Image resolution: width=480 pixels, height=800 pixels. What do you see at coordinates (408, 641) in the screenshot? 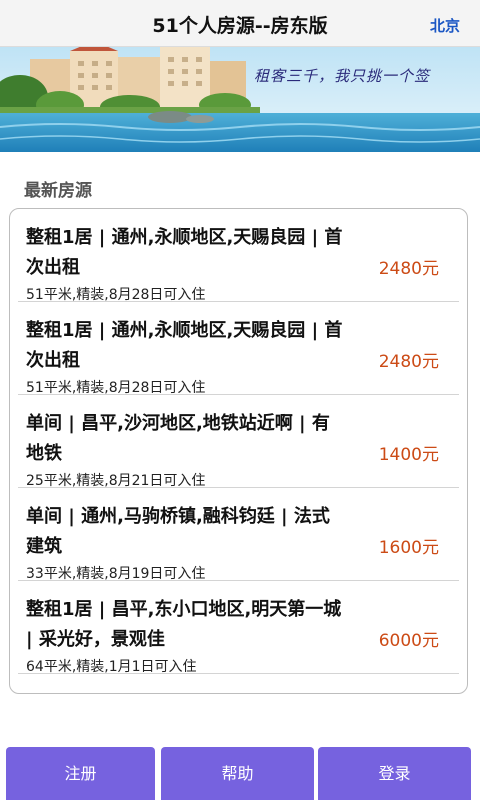
I see `listing-price: 6000元` at bounding box center [408, 641].